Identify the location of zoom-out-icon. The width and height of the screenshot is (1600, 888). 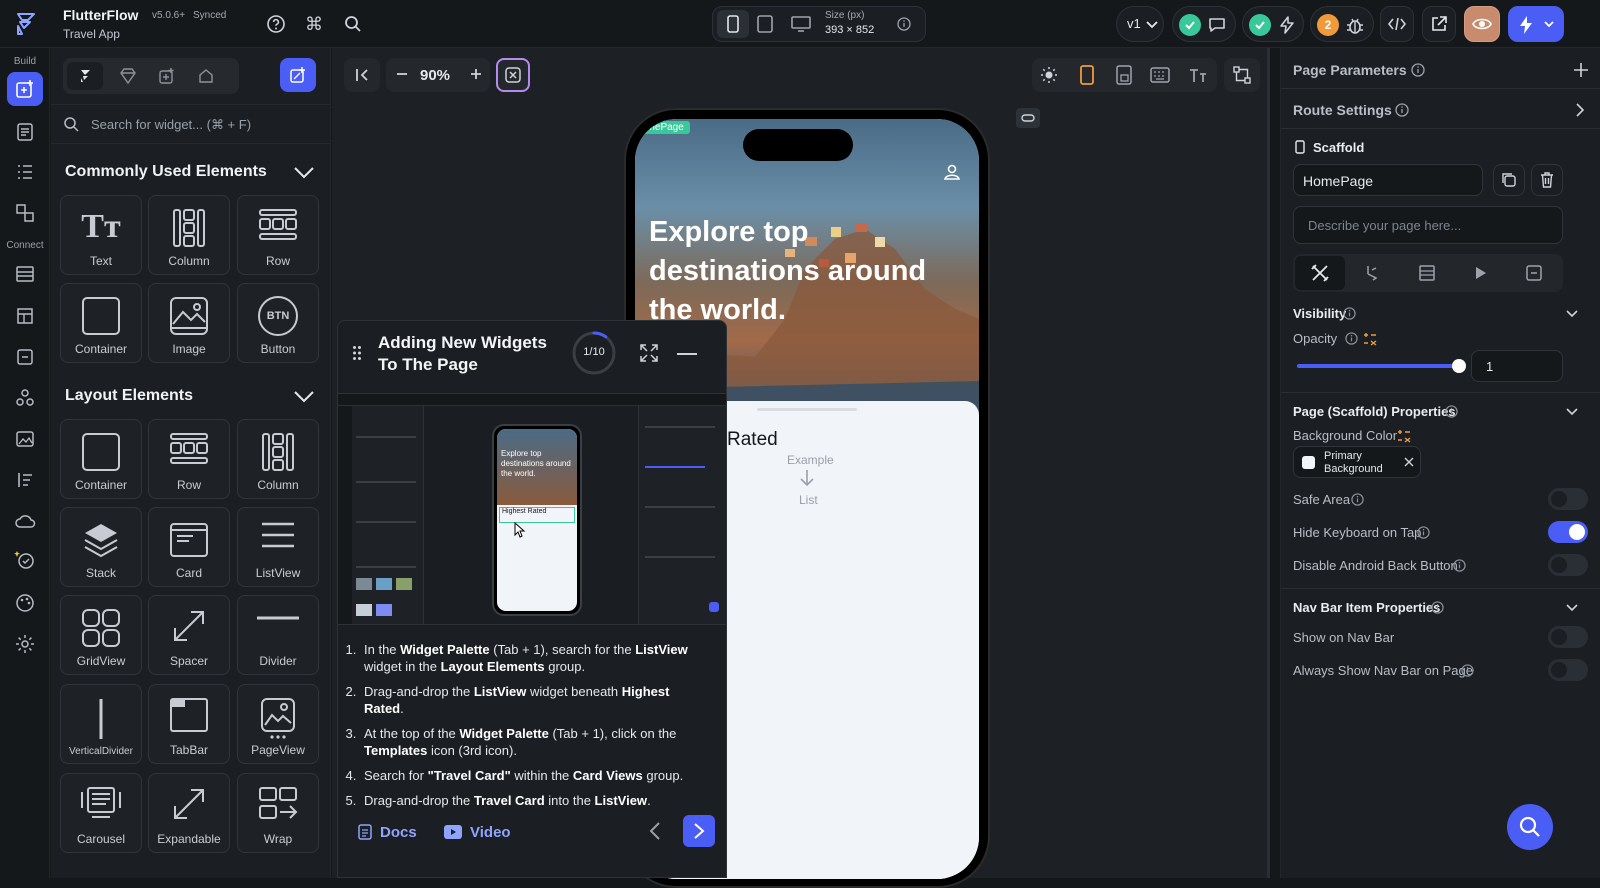
(402, 74).